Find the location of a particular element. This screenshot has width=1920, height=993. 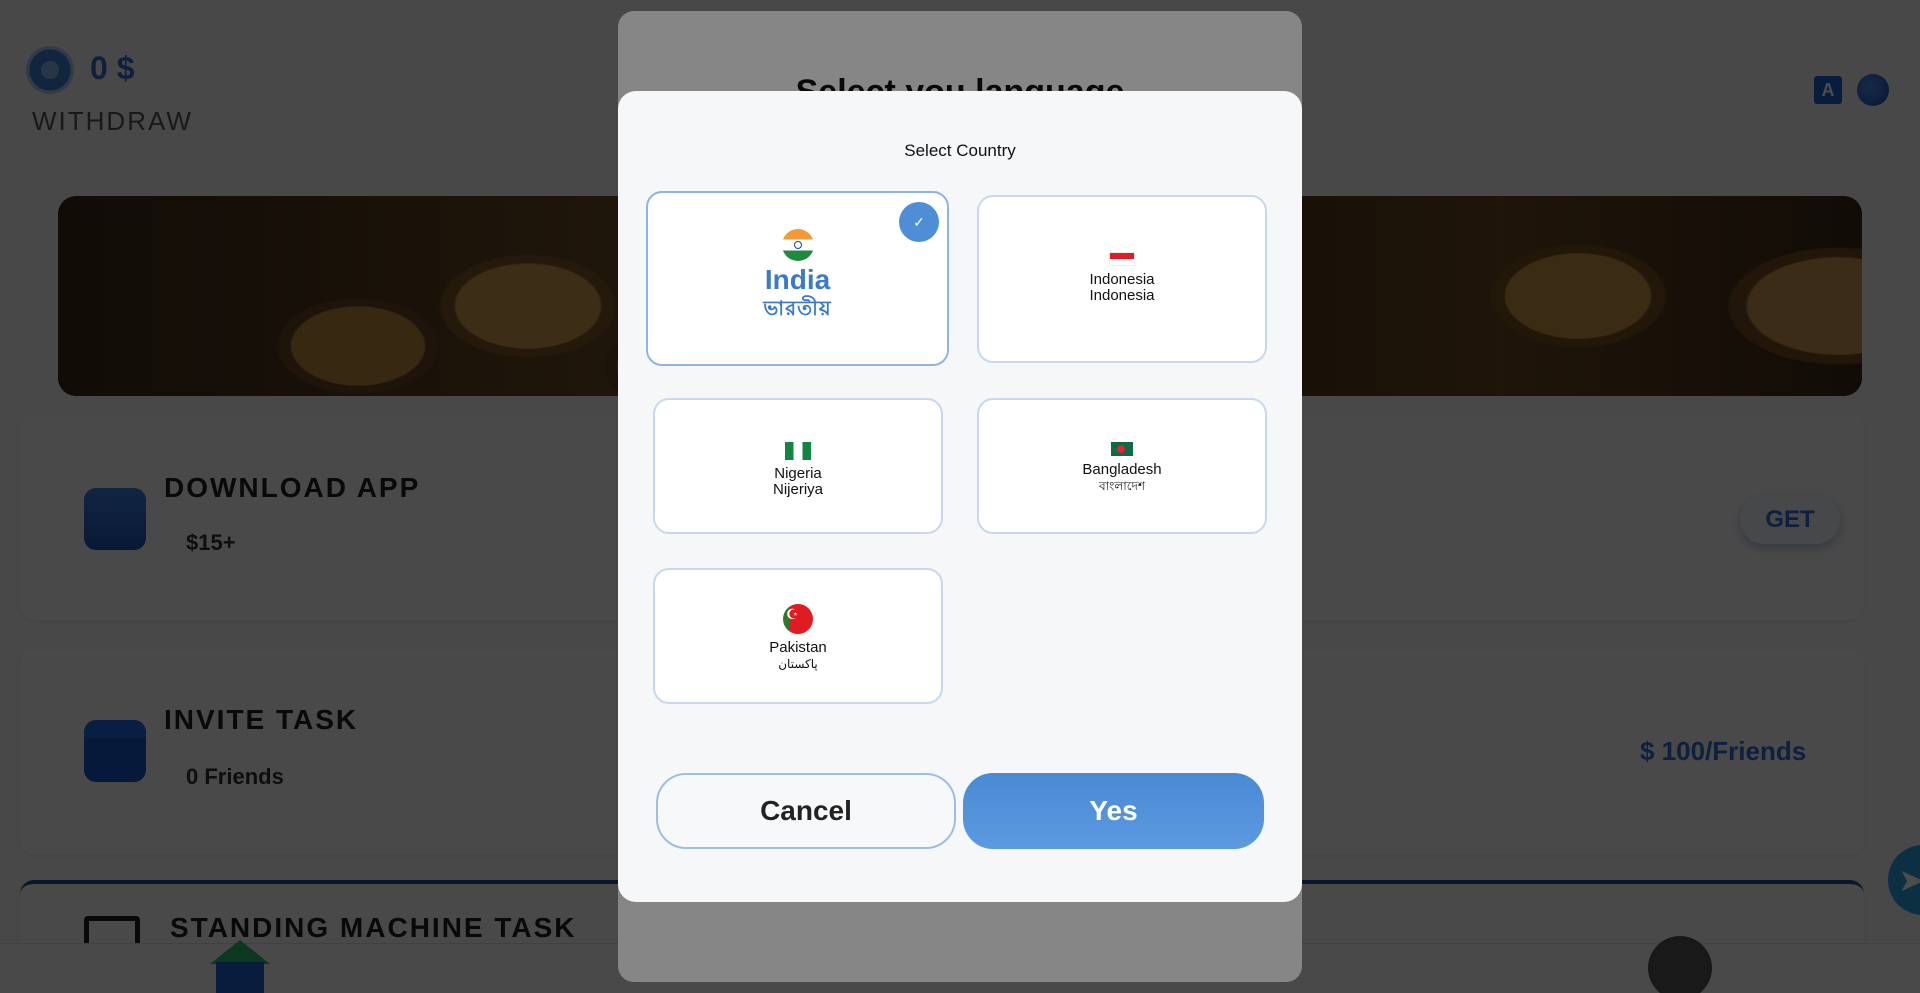

country-option-bangladesh: Bangladesh বাংলাদেশ is located at coordinates (1122, 466).